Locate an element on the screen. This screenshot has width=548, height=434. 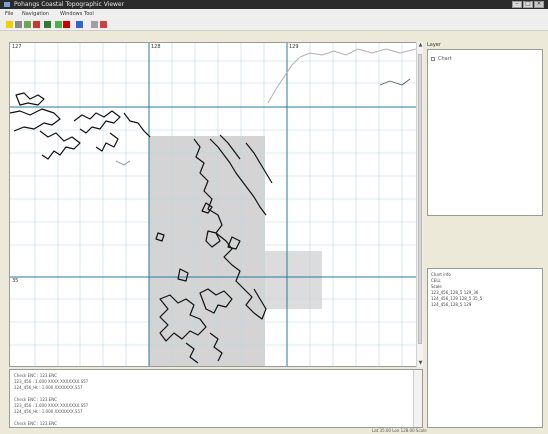
property-line: Scale is located at coordinates (436, 286).